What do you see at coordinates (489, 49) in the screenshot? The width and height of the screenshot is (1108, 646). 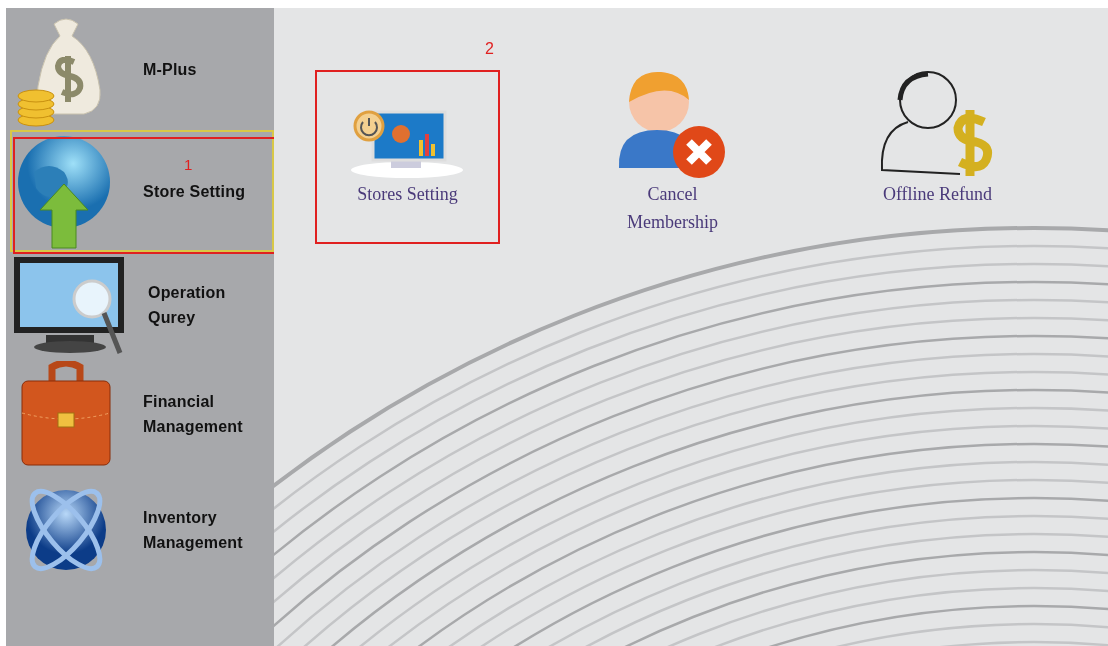 I see `annotation-number: 2` at bounding box center [489, 49].